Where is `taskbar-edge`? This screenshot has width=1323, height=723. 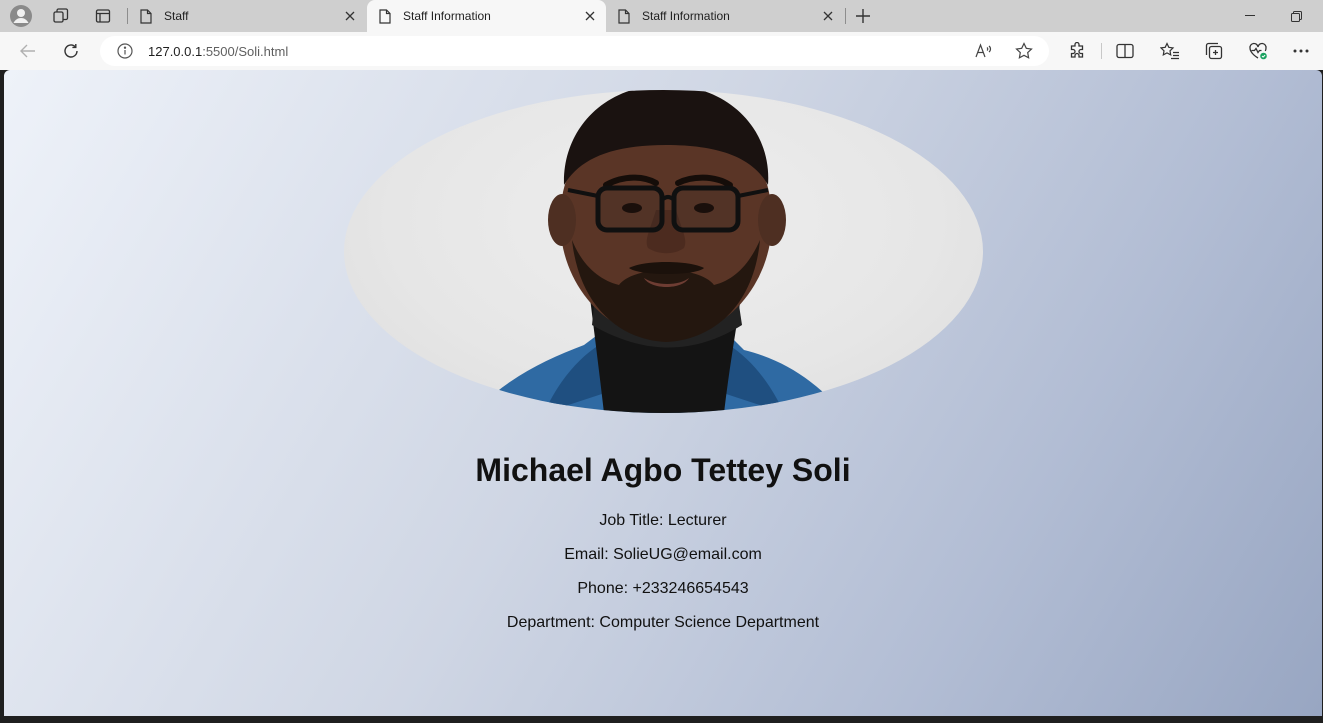 taskbar-edge is located at coordinates (661, 719).